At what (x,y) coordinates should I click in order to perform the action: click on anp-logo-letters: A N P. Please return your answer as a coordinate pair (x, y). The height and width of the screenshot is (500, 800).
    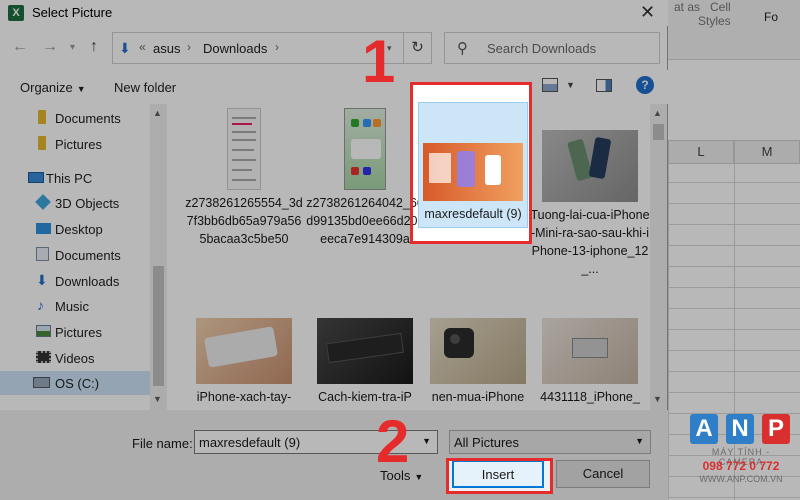
    Looking at the image, I should click on (741, 429).